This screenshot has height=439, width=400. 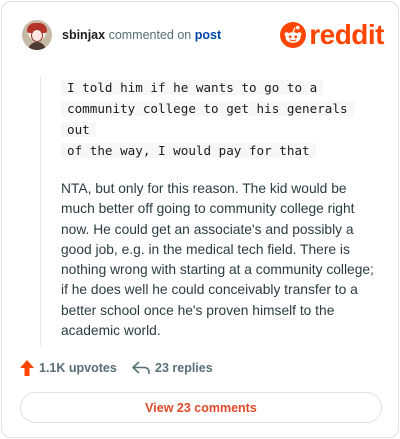 I want to click on action-text: commented on, so click(x=150, y=35).